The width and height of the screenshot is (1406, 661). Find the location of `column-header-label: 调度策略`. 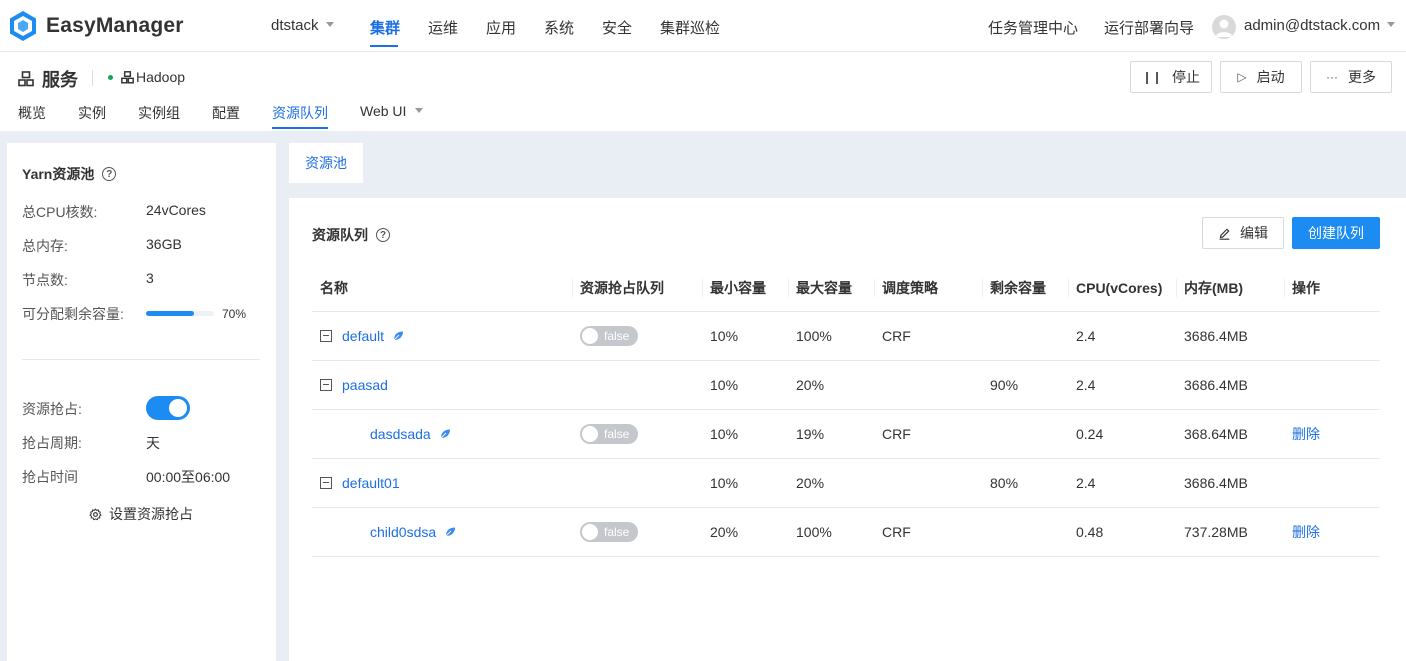

column-header-label: 调度策略 is located at coordinates (910, 287).